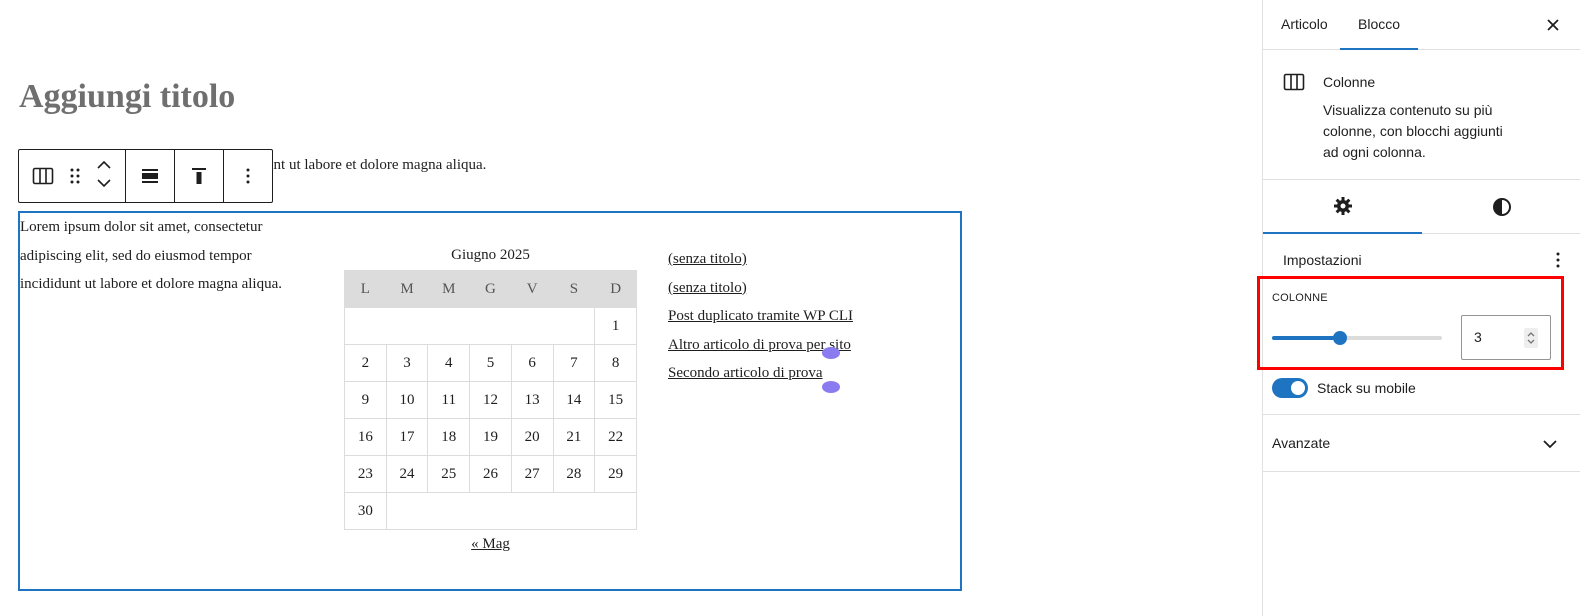  What do you see at coordinates (615, 363) in the screenshot?
I see `calendar-day-cell: 8` at bounding box center [615, 363].